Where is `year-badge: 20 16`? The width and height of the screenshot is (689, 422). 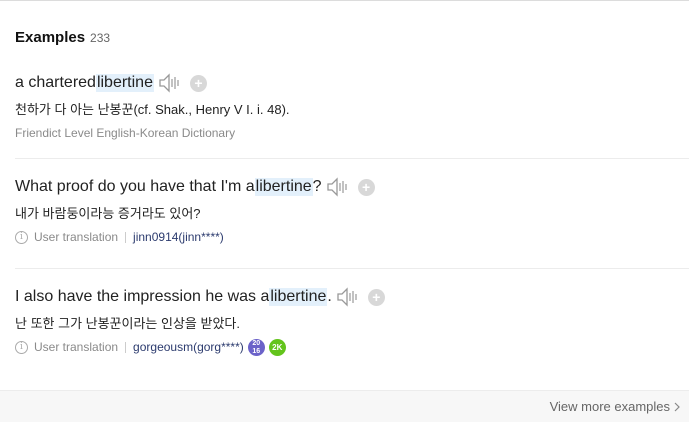 year-badge: 20 16 is located at coordinates (256, 347).